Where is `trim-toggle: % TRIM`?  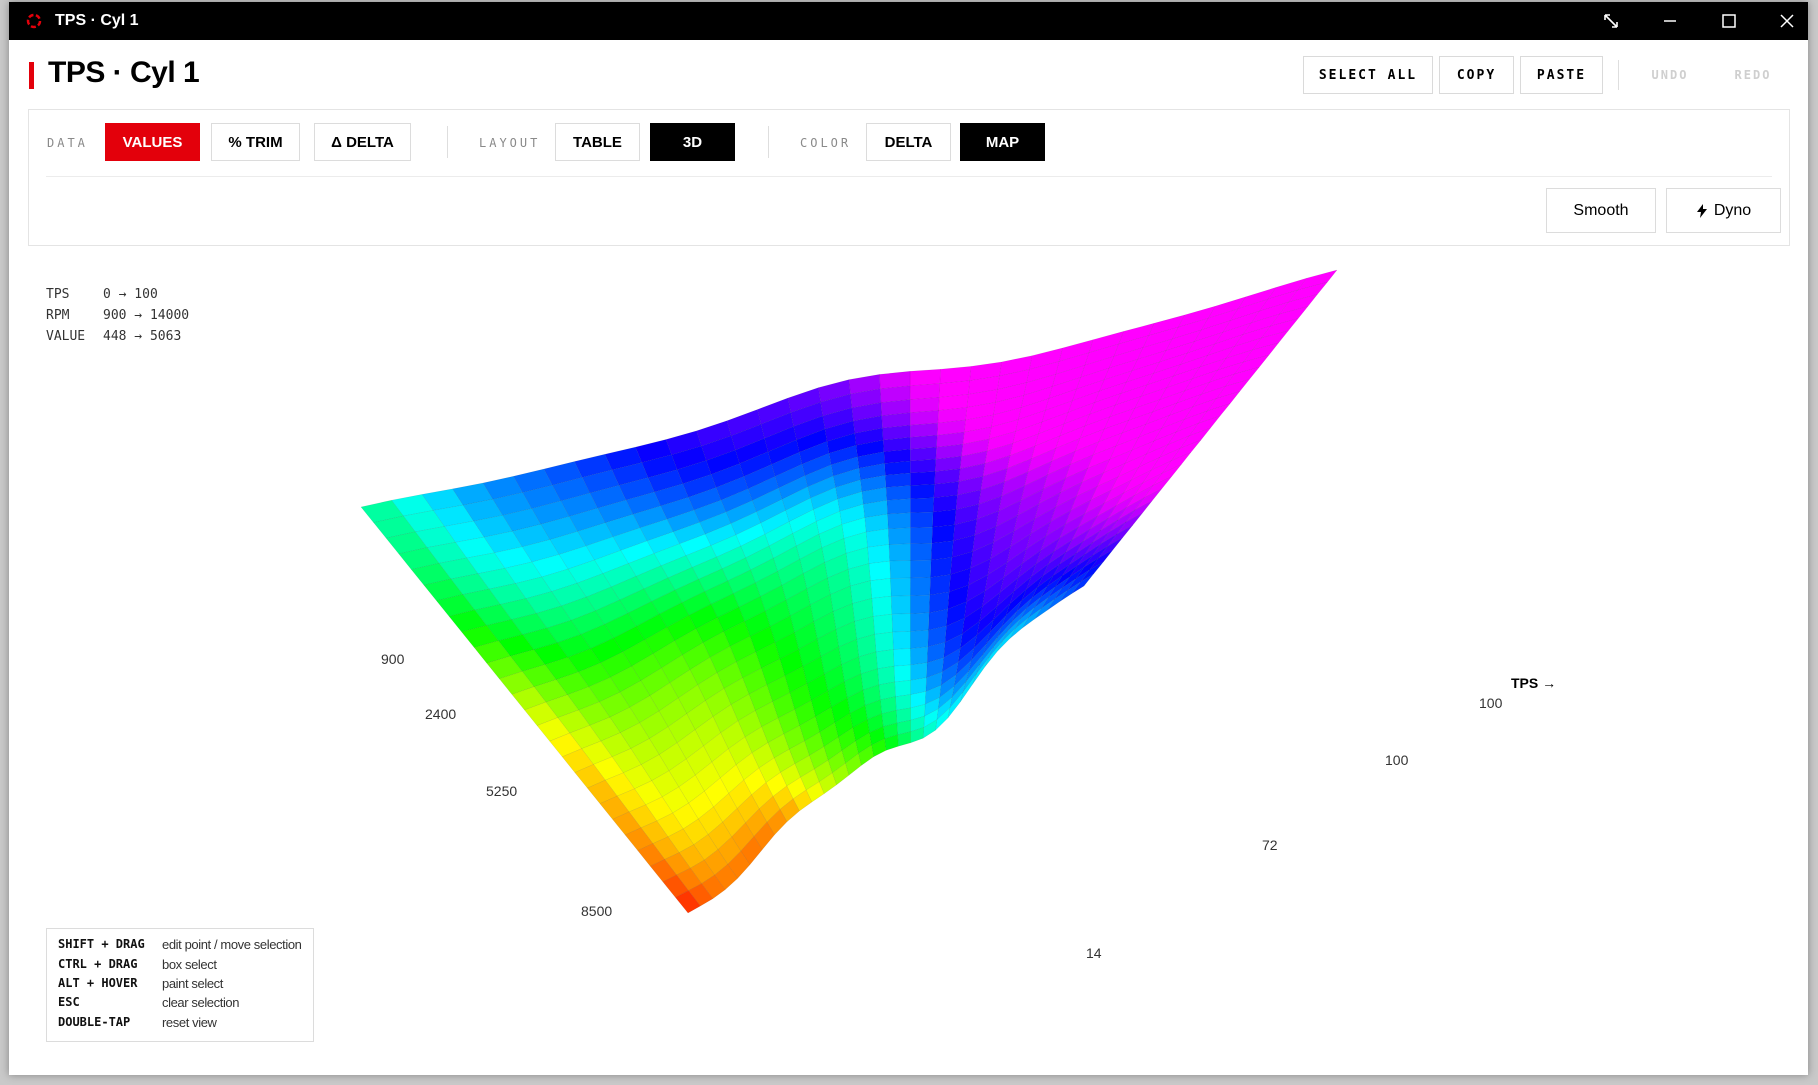
trim-toggle: % TRIM is located at coordinates (255, 142).